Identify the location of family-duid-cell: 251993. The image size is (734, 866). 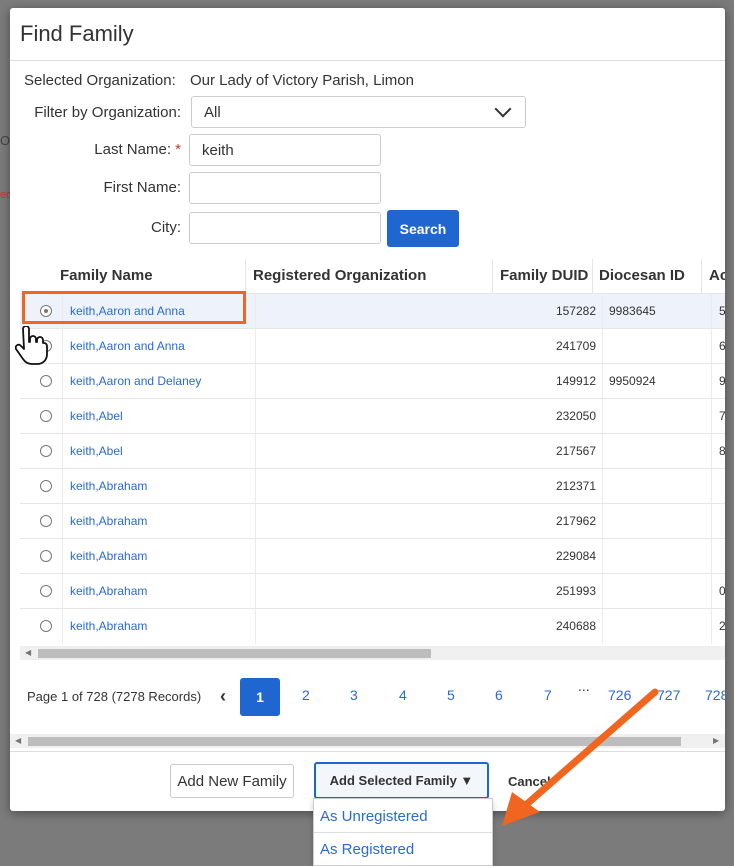
(575, 591).